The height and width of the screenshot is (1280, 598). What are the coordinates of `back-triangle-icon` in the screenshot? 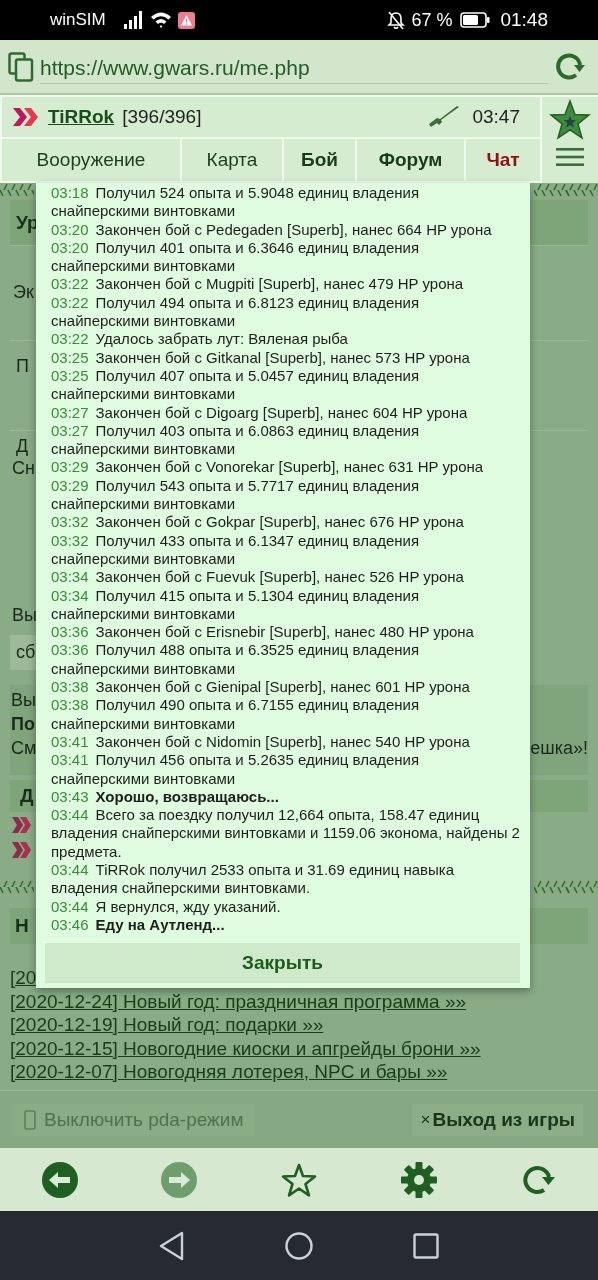 It's located at (172, 1246).